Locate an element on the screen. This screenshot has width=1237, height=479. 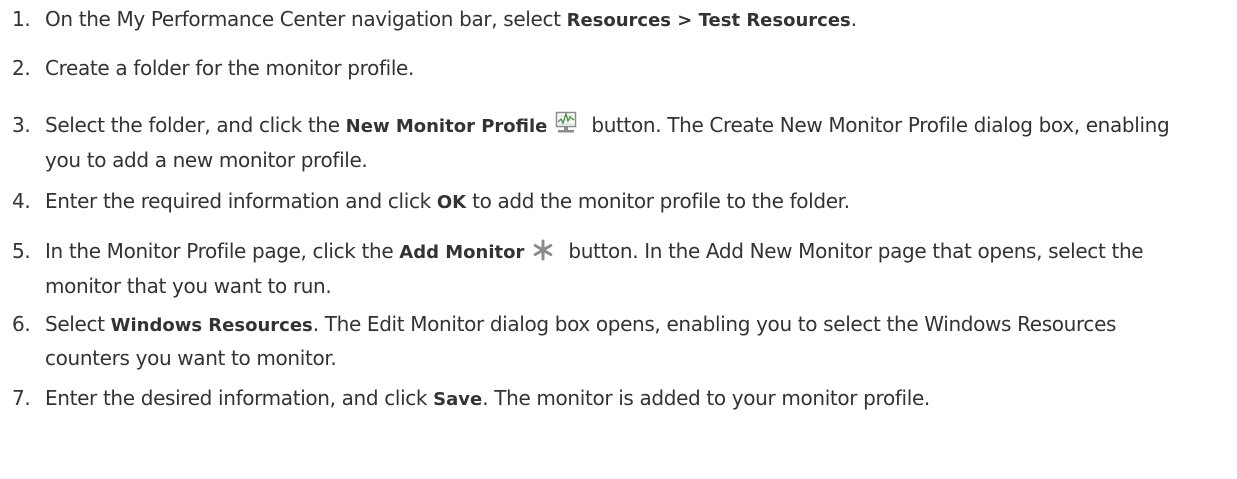
button-name: Add Monitor is located at coordinates (462, 252).